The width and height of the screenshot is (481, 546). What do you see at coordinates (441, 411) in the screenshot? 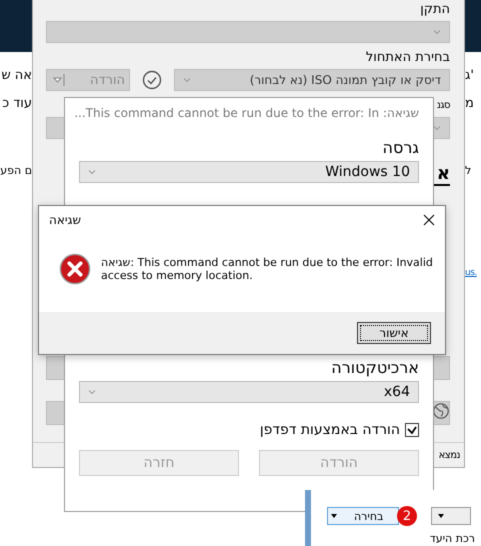
I see `globe-icon` at bounding box center [441, 411].